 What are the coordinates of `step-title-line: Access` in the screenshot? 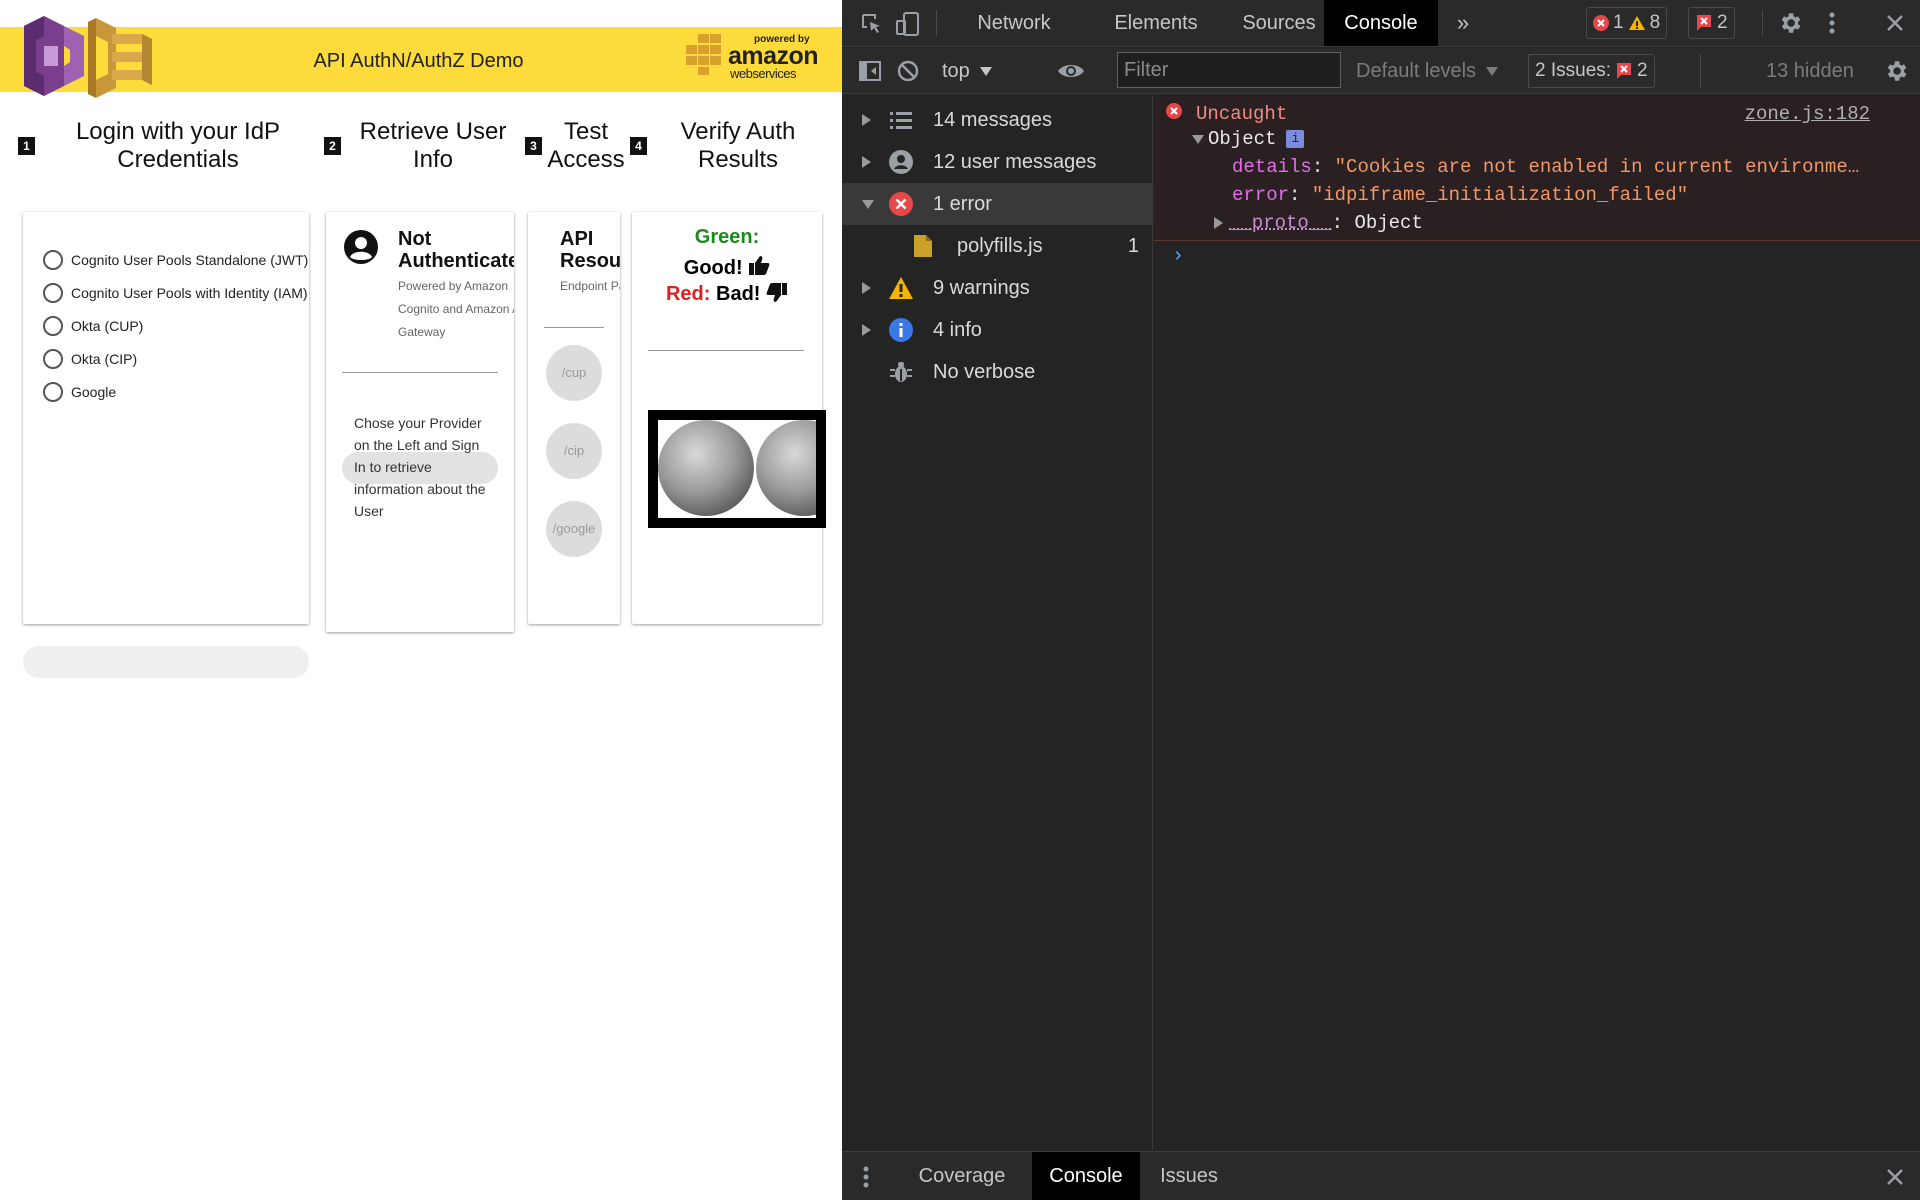 It's located at (586, 159).